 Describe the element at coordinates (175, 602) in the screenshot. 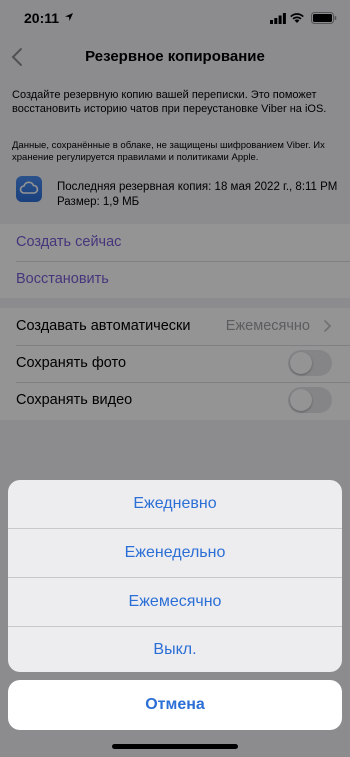

I see `option-monthly: Ежемесячно` at that location.